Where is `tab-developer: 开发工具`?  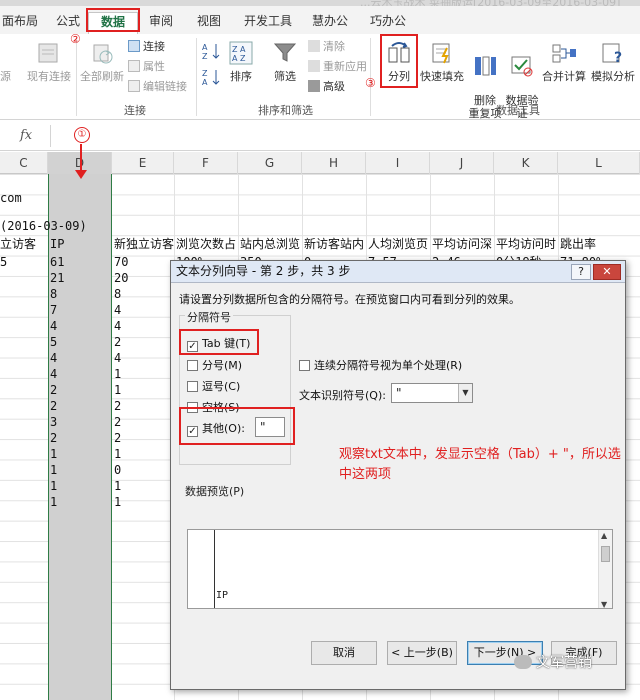
tab-developer: 开发工具 is located at coordinates (268, 23).